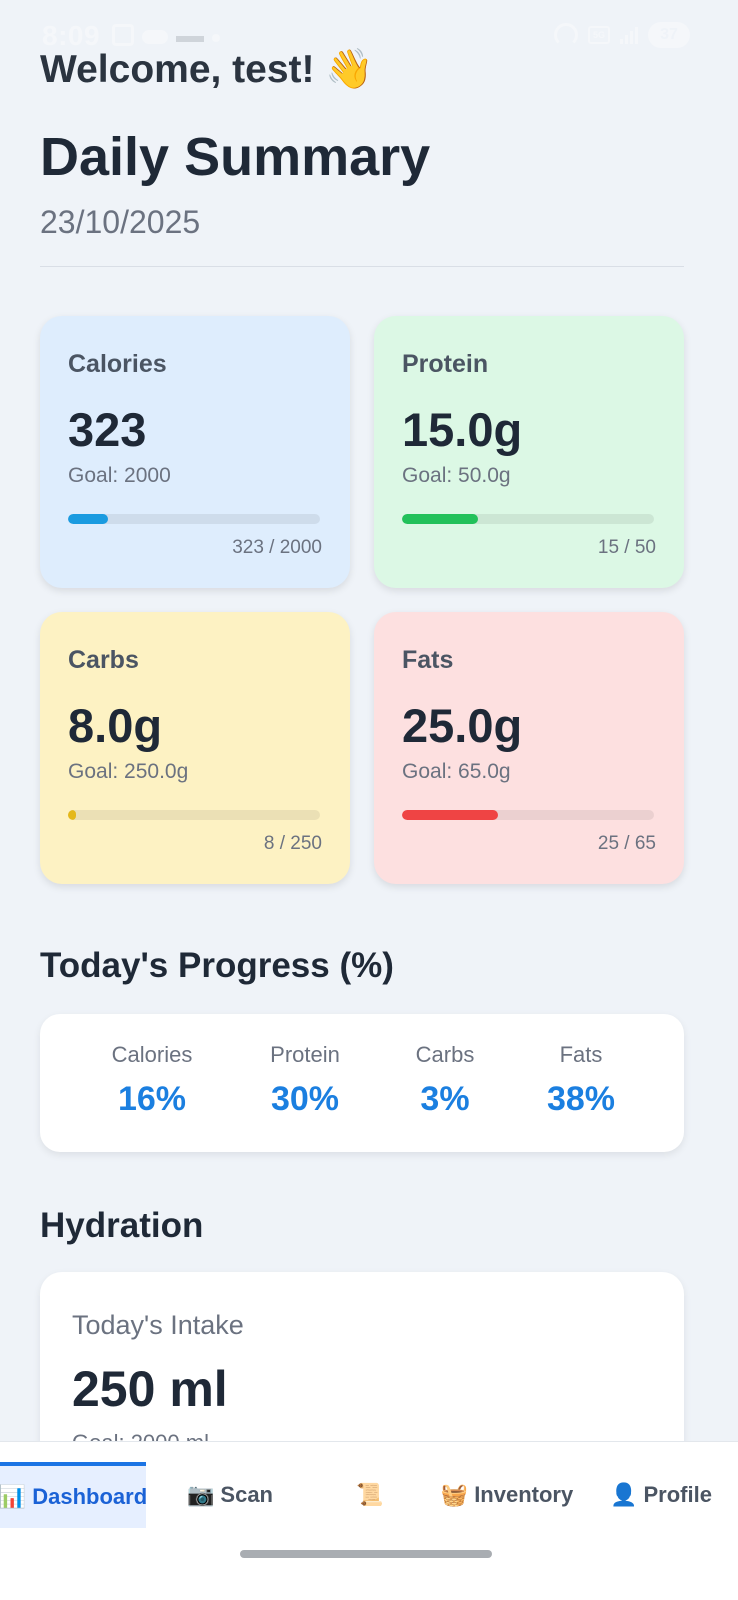  What do you see at coordinates (90, 1496) in the screenshot?
I see `nav-dashboard-label: Dashboard` at bounding box center [90, 1496].